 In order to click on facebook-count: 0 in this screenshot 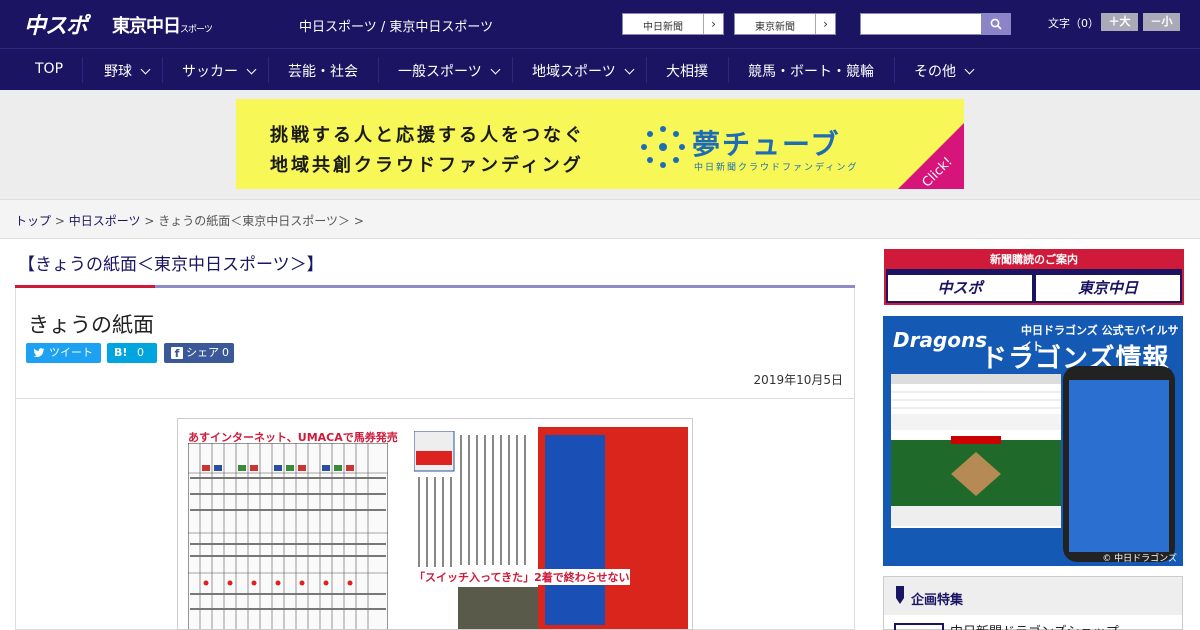, I will do `click(225, 352)`.